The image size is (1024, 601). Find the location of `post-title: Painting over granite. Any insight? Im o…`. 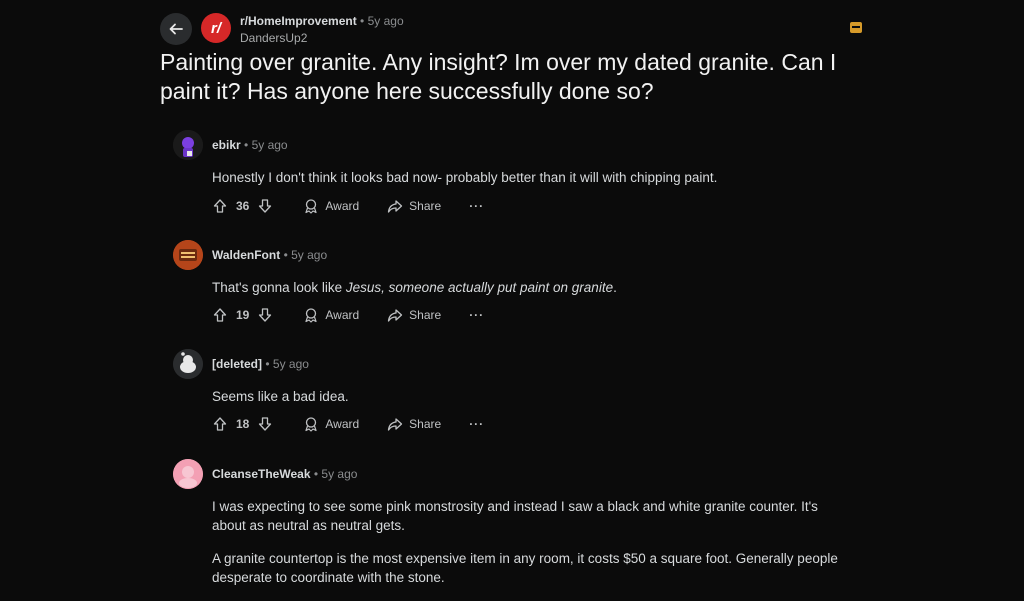

post-title: Painting over granite. Any insight? Im o… is located at coordinates (498, 76).